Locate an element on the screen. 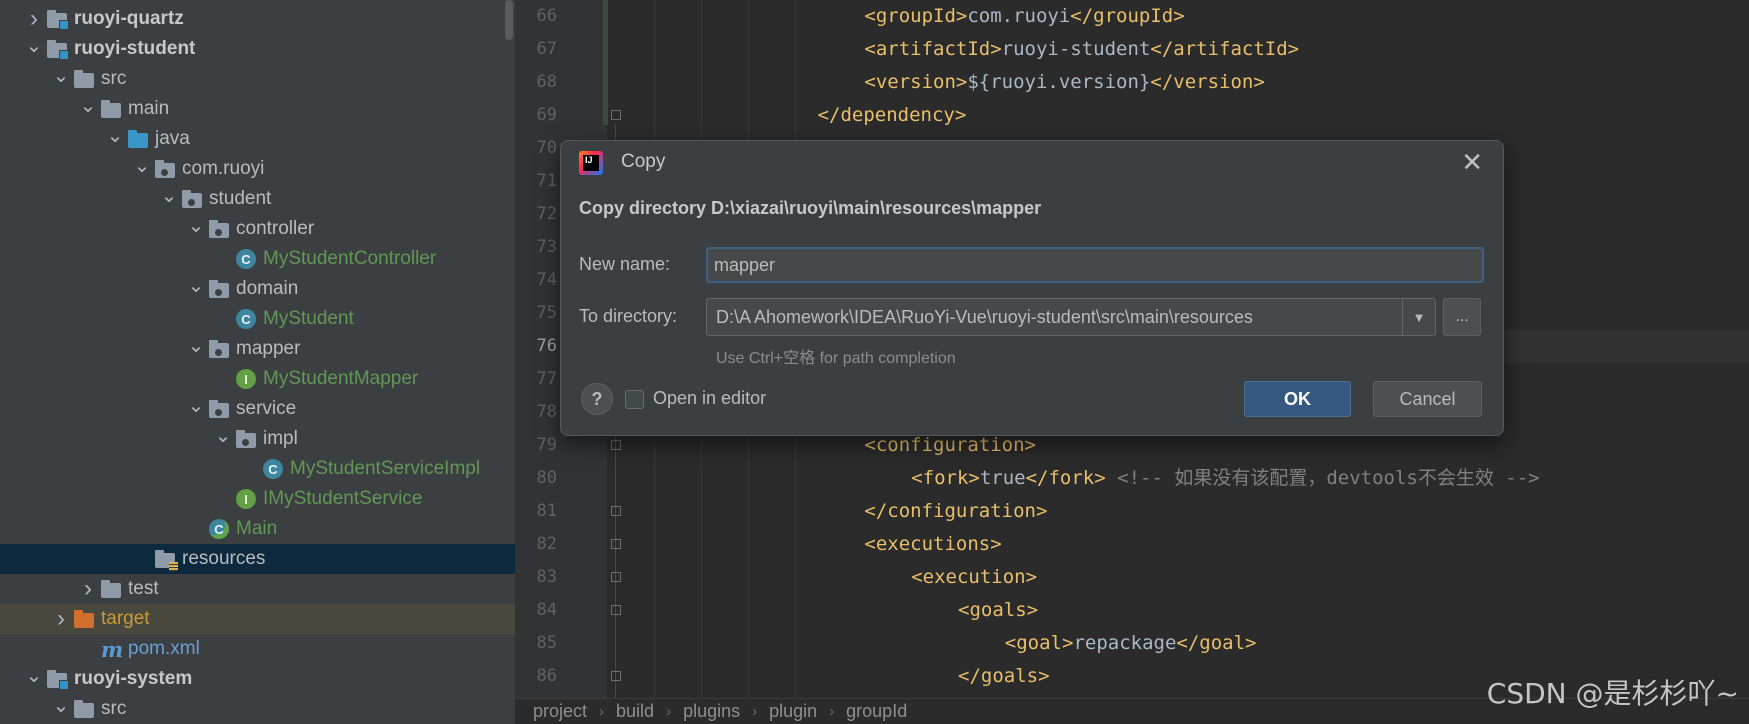 This screenshot has width=1749, height=724. tree-item: ⌄ java is located at coordinates (257, 139).